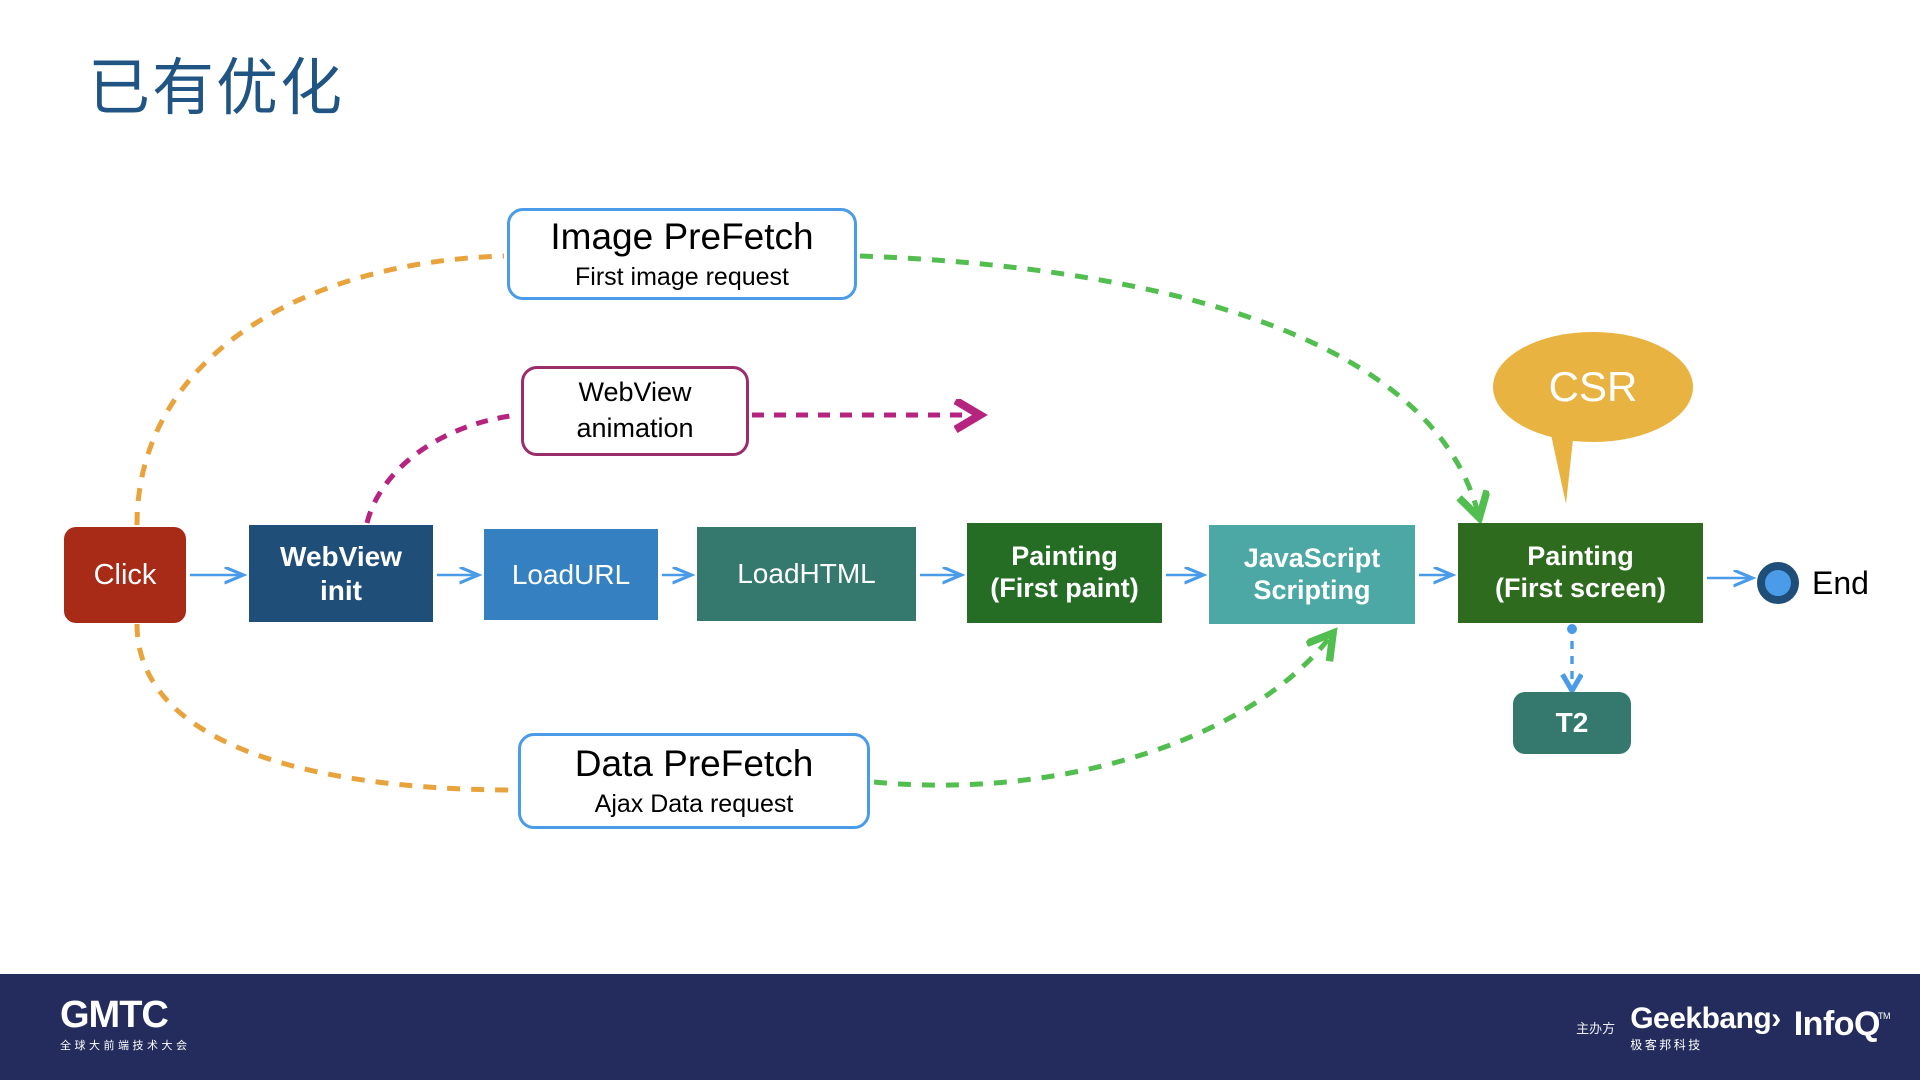  What do you see at coordinates (635, 411) in the screenshot?
I see `callout-webview-animation: WebView animation` at bounding box center [635, 411].